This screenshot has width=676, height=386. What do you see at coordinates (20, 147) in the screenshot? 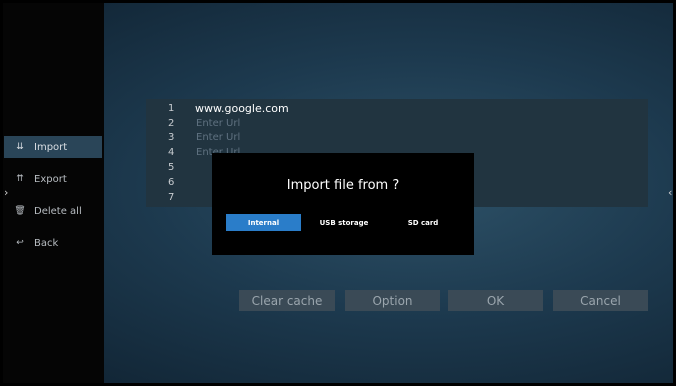
I see `import-icon: ⇊` at bounding box center [20, 147].